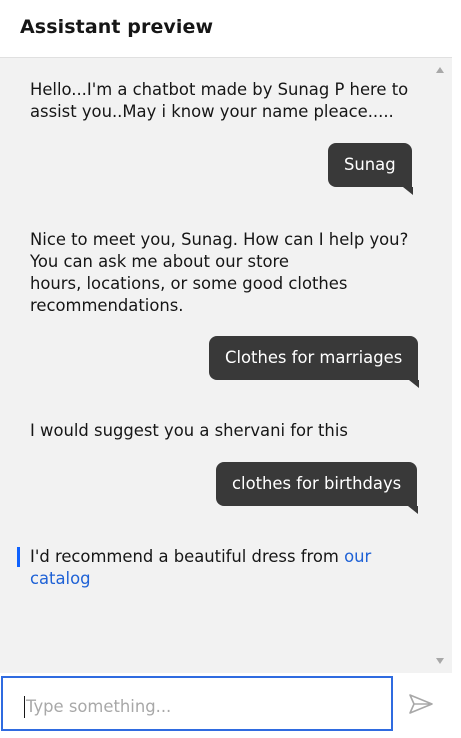 The image size is (461, 738). I want to click on send-icon, so click(421, 704).